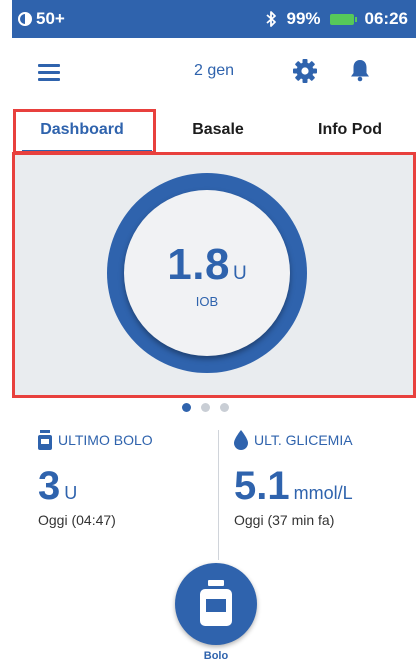 This screenshot has height=666, width=416. I want to click on page-indicator, so click(205, 407).